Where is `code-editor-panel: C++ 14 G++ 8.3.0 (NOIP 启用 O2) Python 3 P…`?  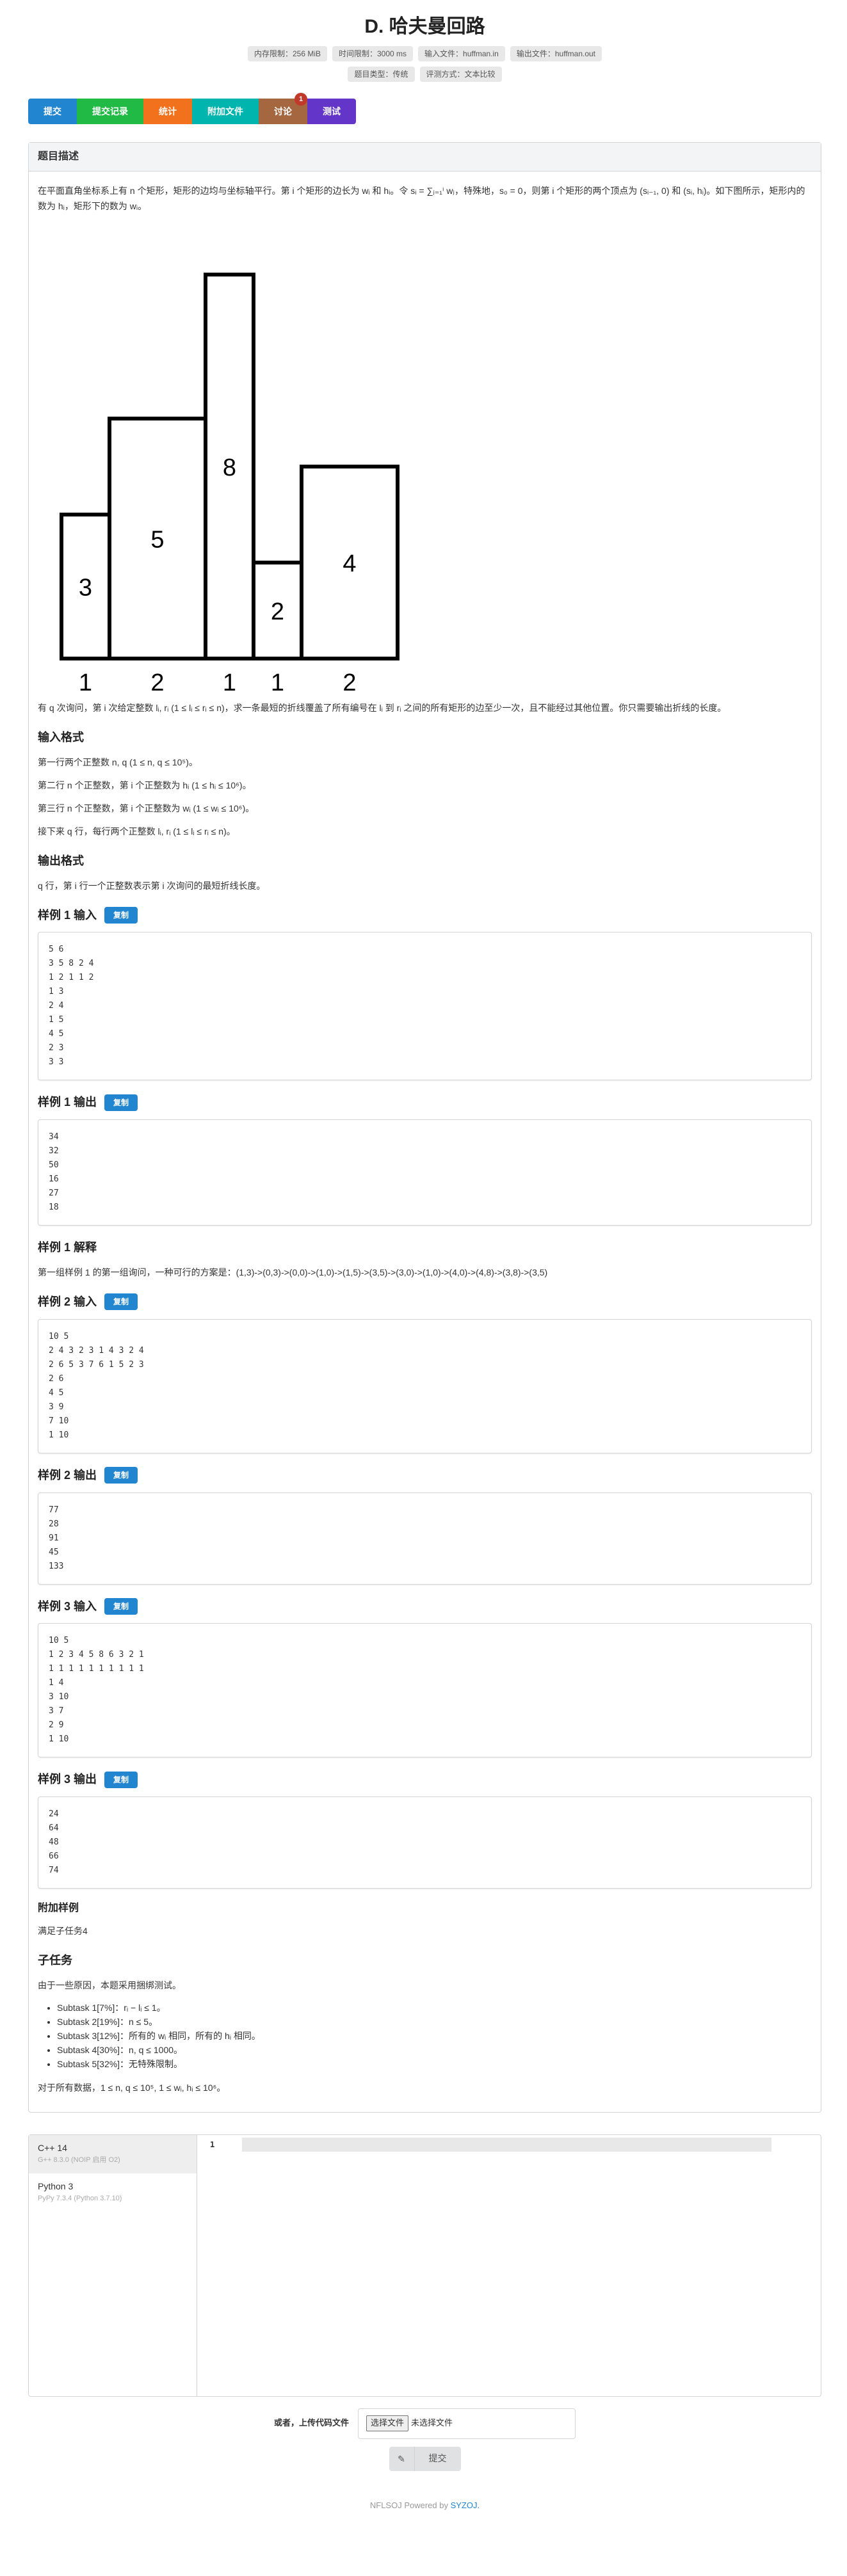 code-editor-panel: C++ 14 G++ 8.3.0 (NOIP 启用 O2) Python 3 P… is located at coordinates (424, 2265).